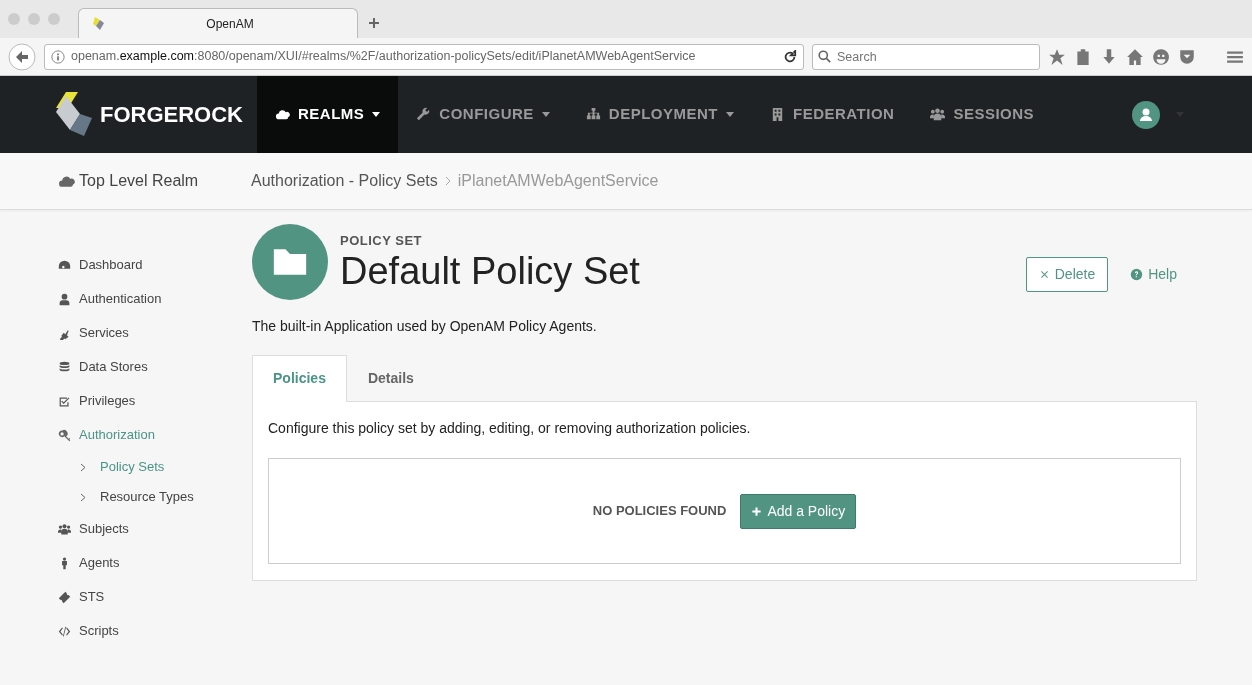  I want to click on close-icon, so click(1044, 274).